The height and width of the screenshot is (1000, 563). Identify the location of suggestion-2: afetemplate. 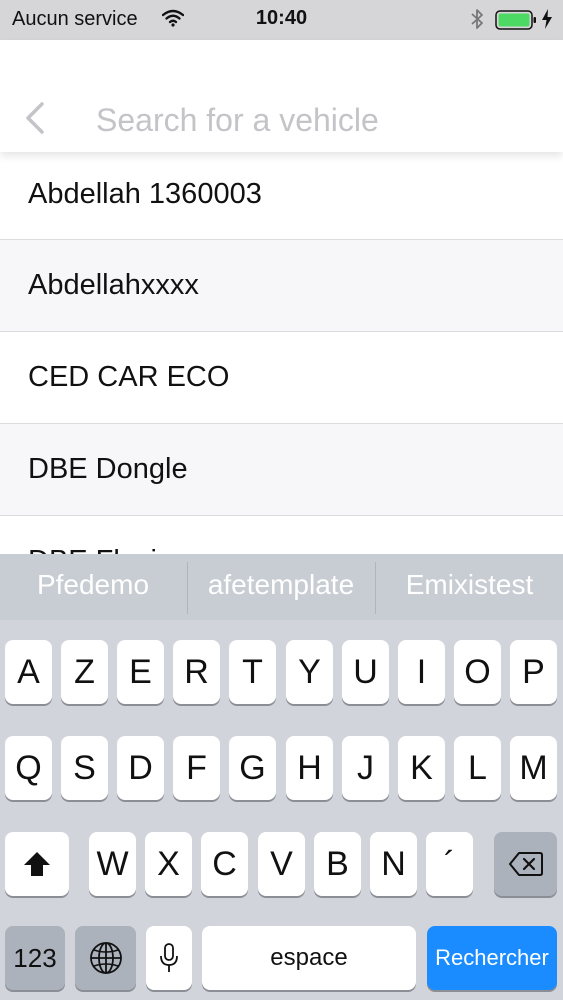
(281, 587).